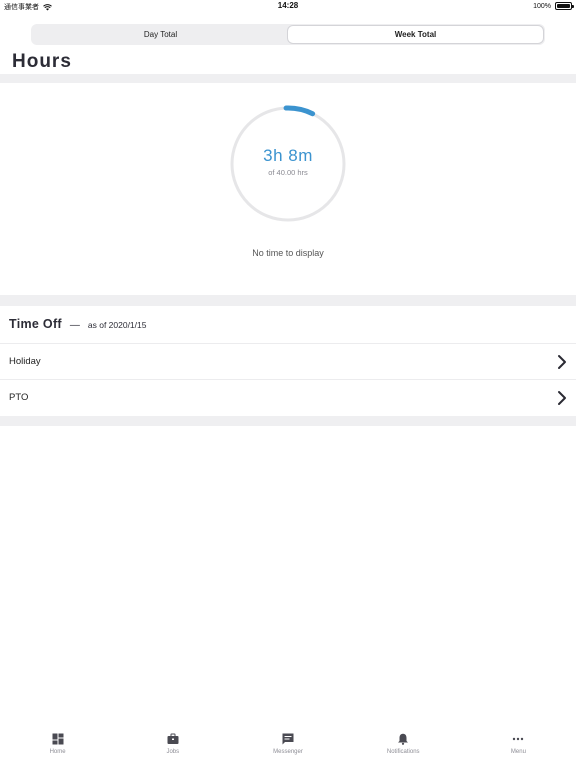 The width and height of the screenshot is (576, 768). I want to click on status-time: 14:28, so click(288, 5).